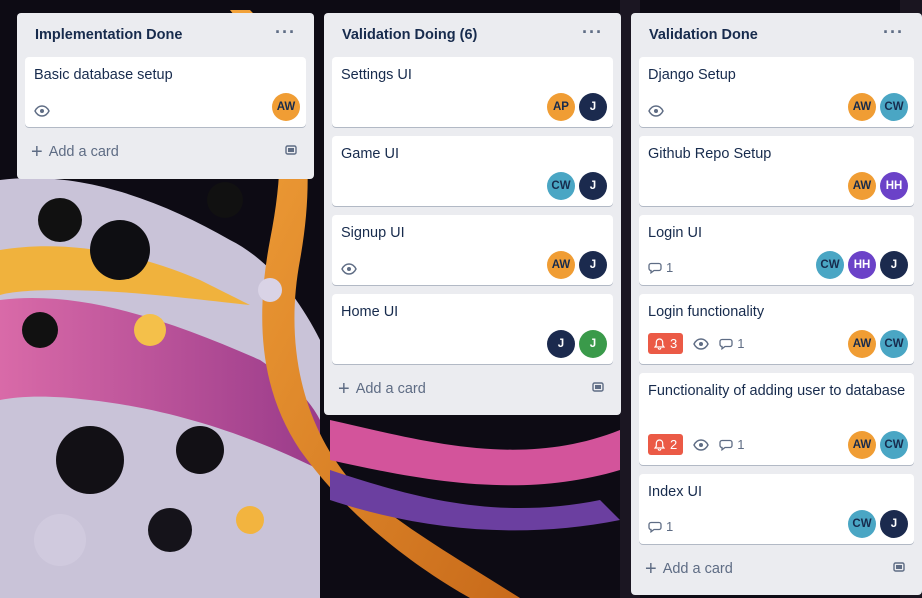 The image size is (922, 598). I want to click on card-members: AW HH, so click(878, 186).